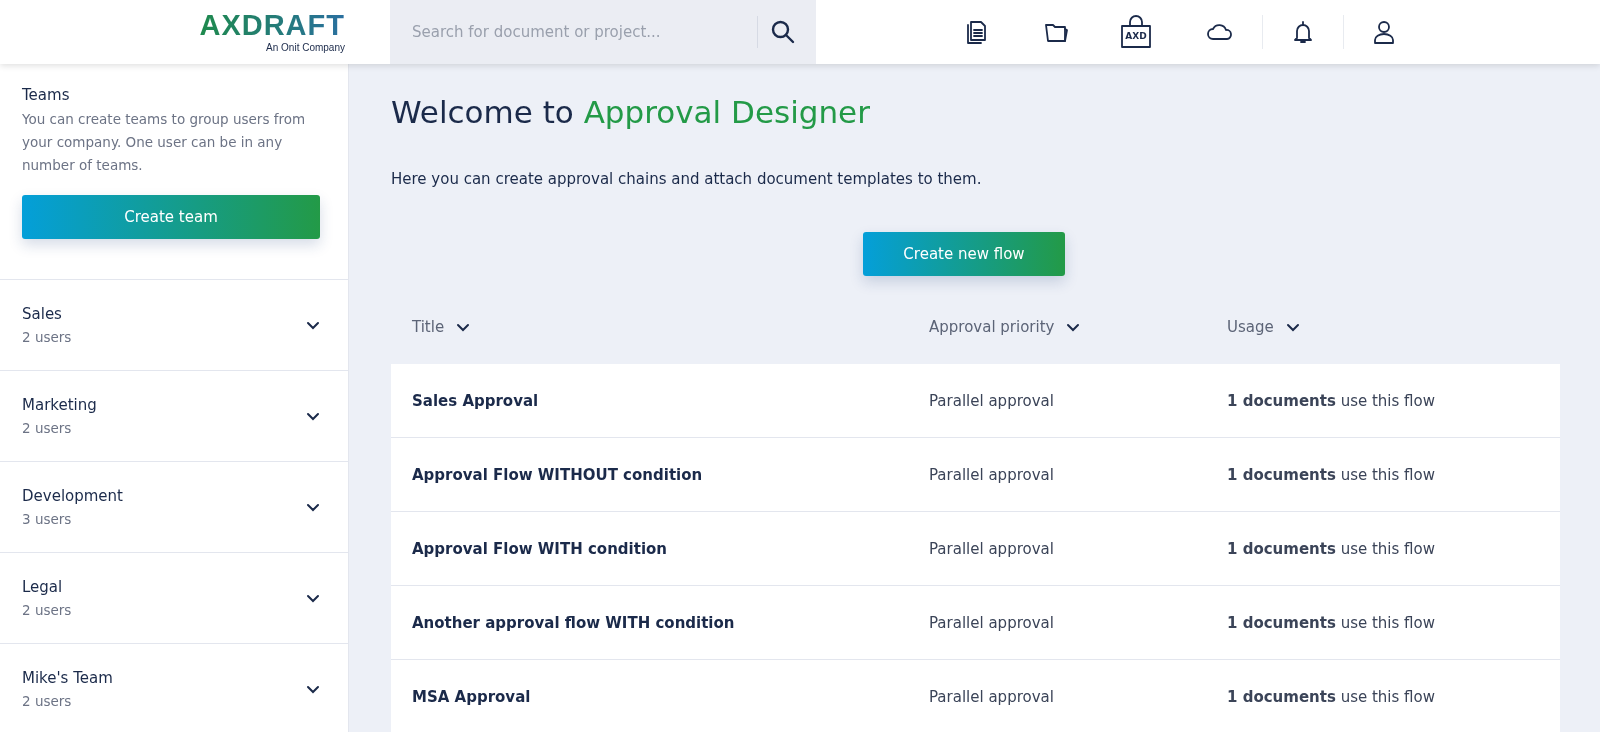 This screenshot has width=1600, height=732. I want to click on team-user-count: 3 users, so click(47, 519).